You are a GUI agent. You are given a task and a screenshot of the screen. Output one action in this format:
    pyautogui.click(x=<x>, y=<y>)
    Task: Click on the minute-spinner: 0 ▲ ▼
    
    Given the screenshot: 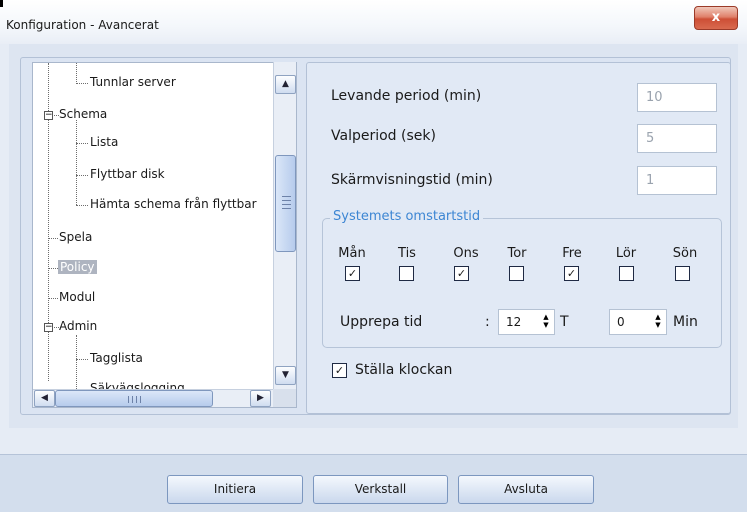 What is the action you would take?
    pyautogui.click(x=638, y=322)
    